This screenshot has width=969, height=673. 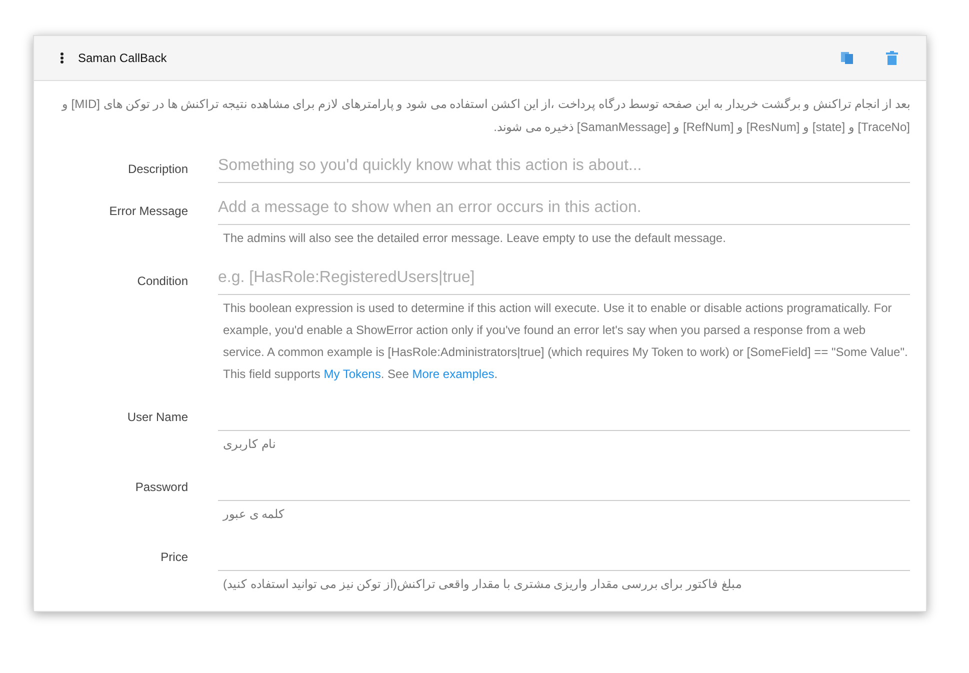 What do you see at coordinates (122, 58) in the screenshot?
I see `panel-title: Saman CallBack` at bounding box center [122, 58].